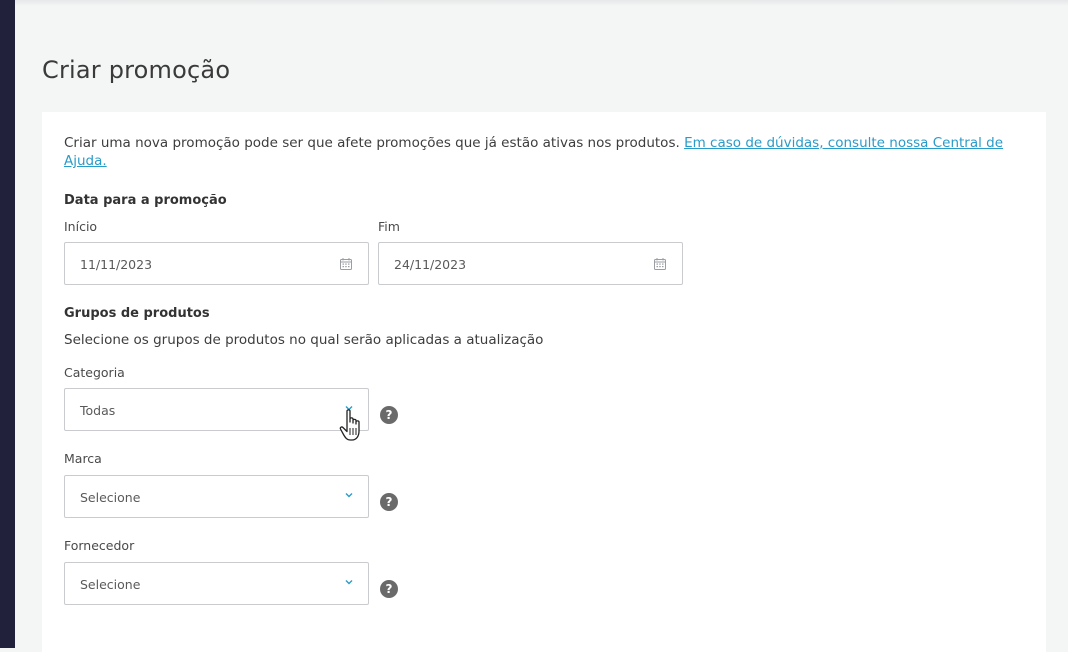 This screenshot has height=652, width=1068. Describe the element at coordinates (349, 425) in the screenshot. I see `hand-cursor-icon` at that location.